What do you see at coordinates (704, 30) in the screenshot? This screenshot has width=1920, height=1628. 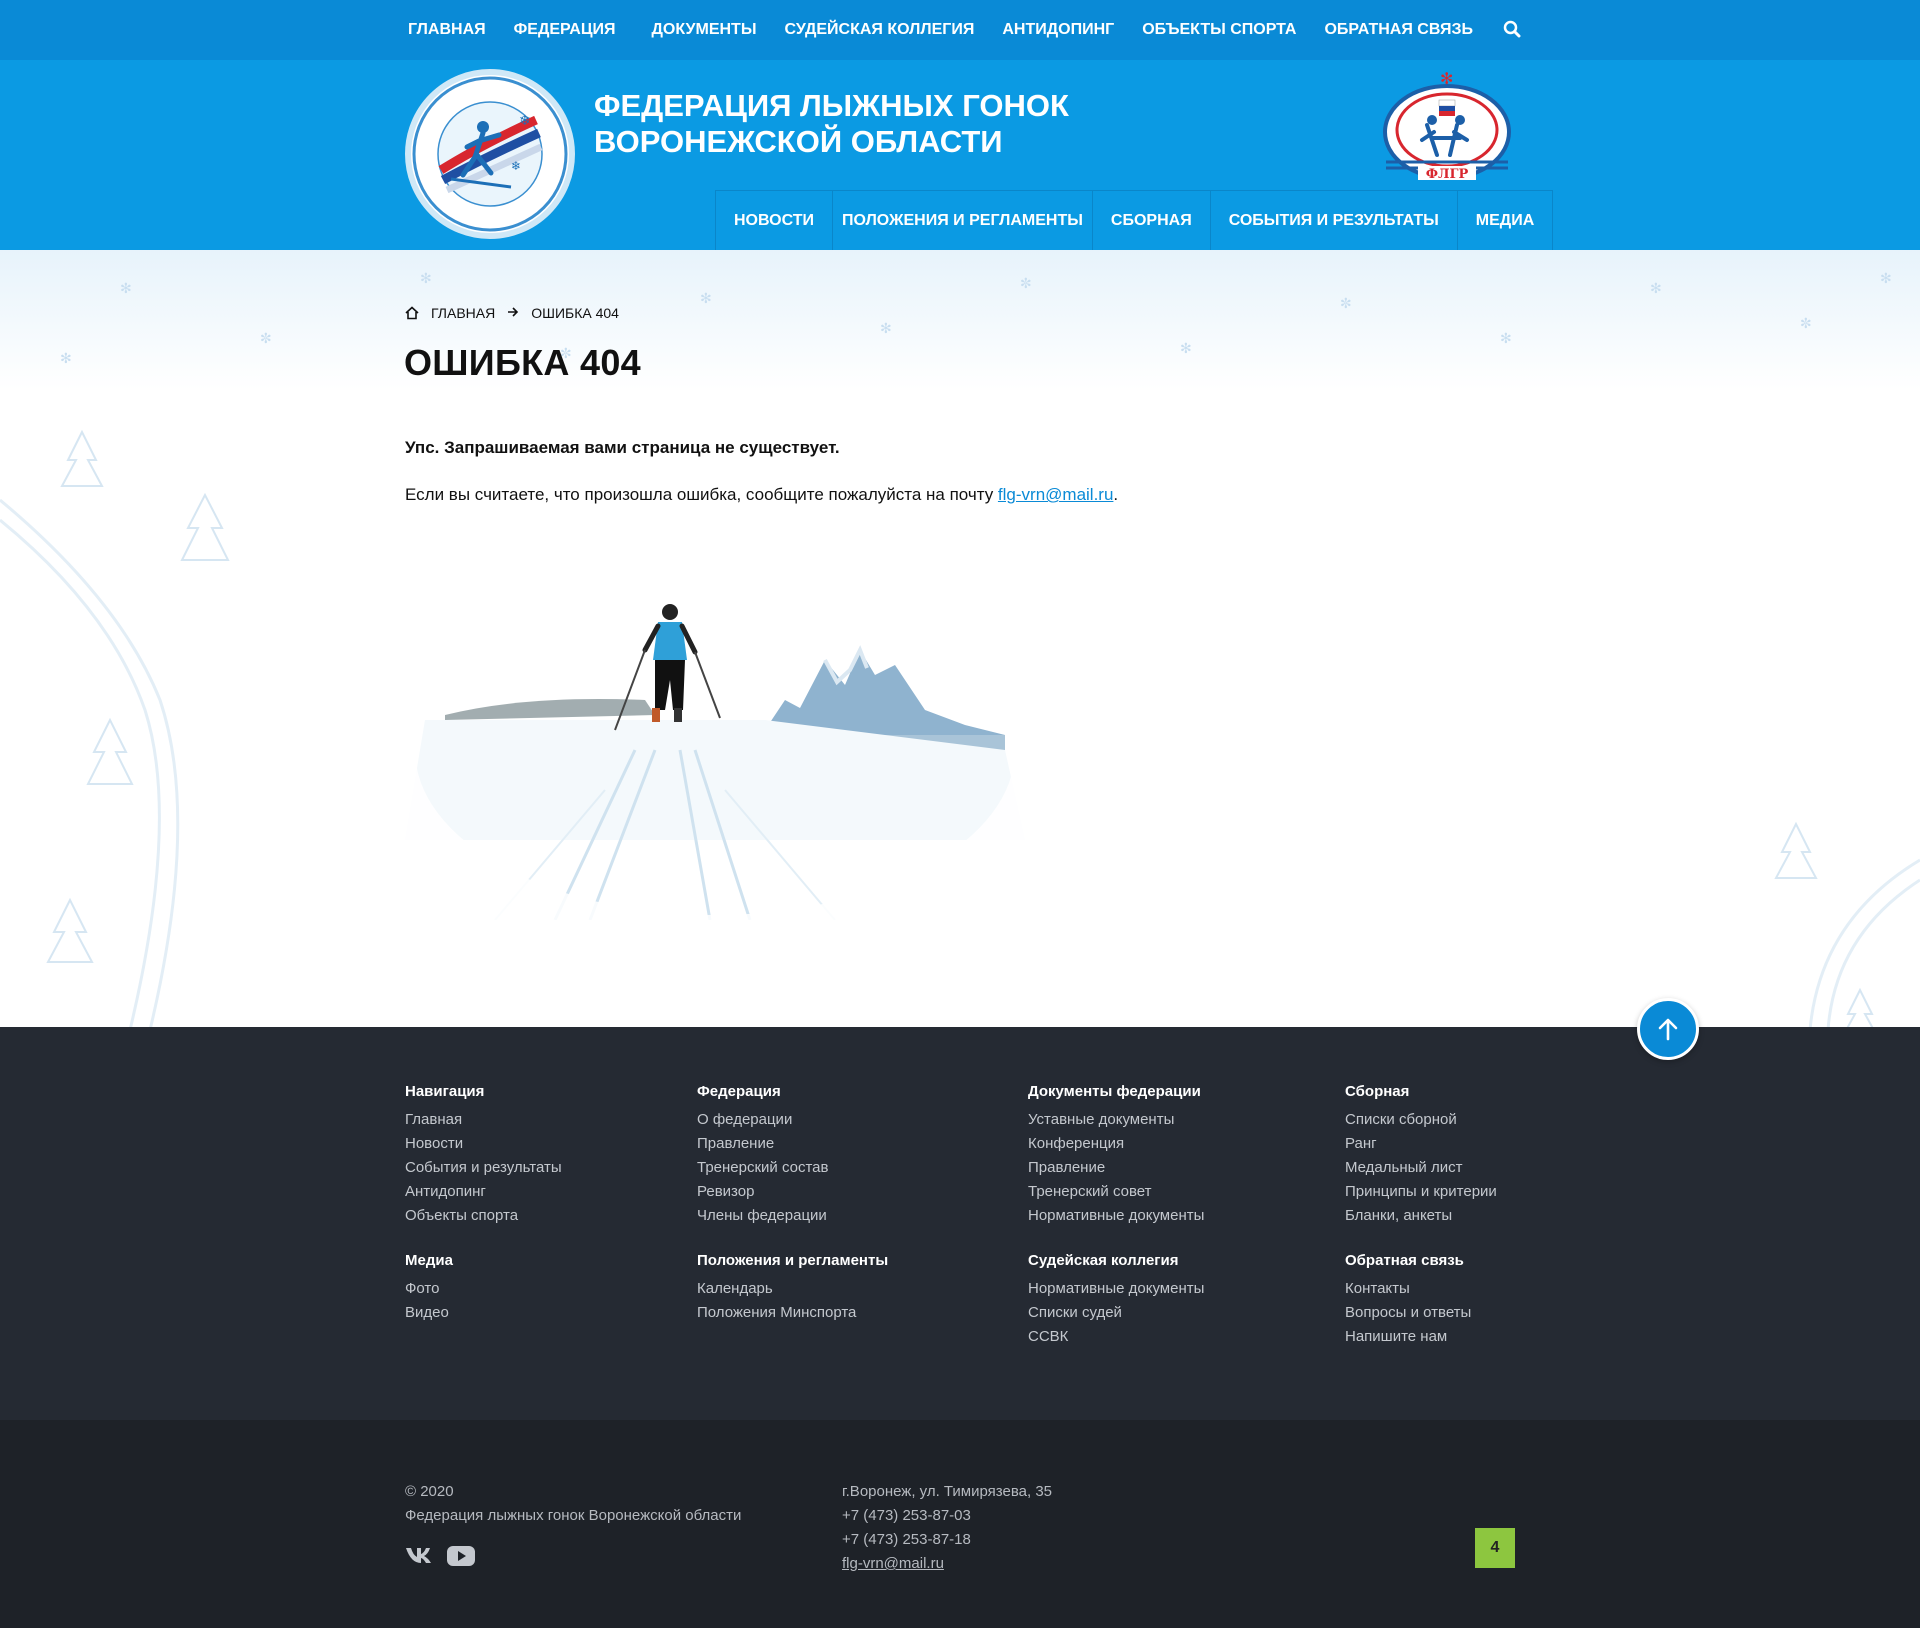 I see `topnav-item-documents: Документы` at bounding box center [704, 30].